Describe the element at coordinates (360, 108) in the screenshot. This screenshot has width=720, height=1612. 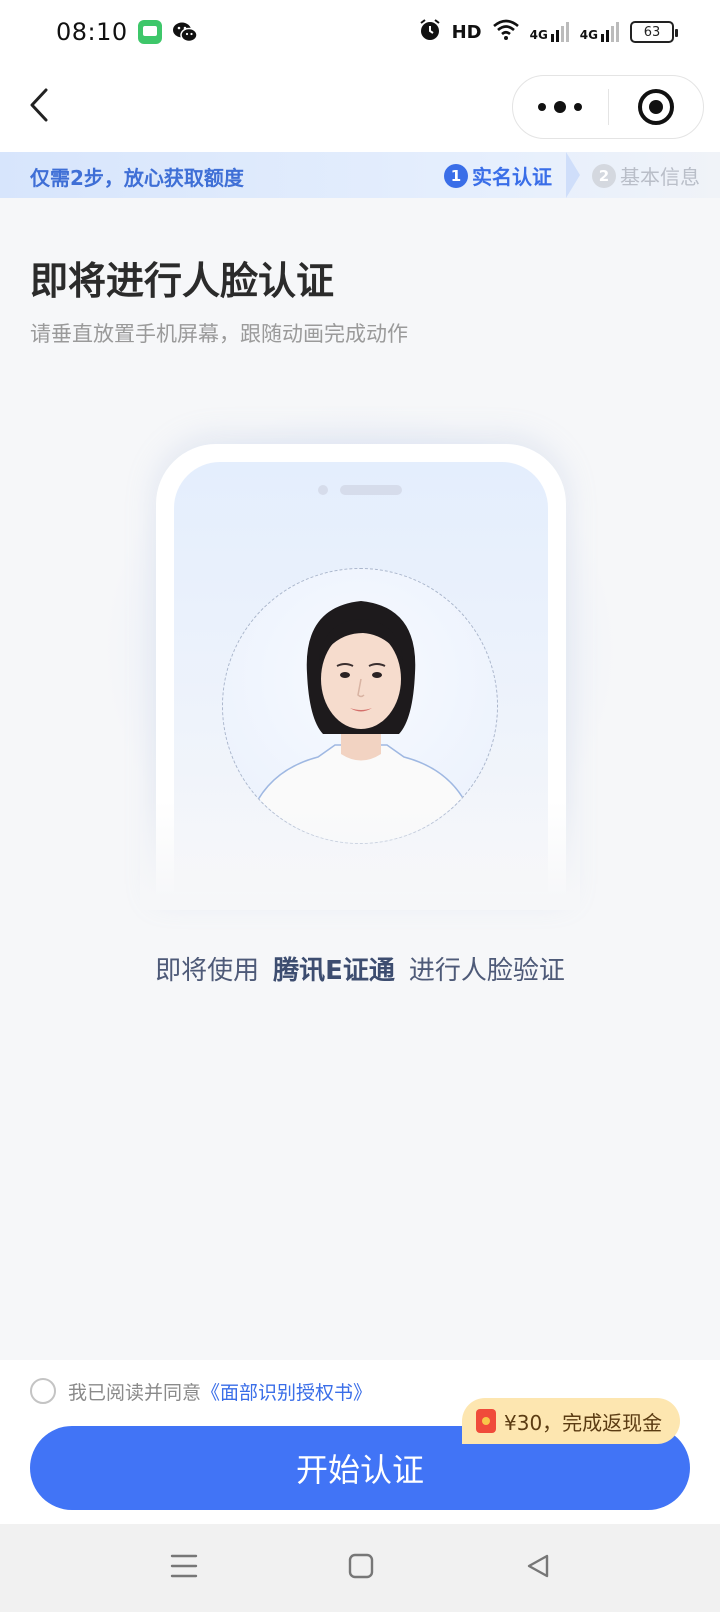
I see `nav-bar` at that location.